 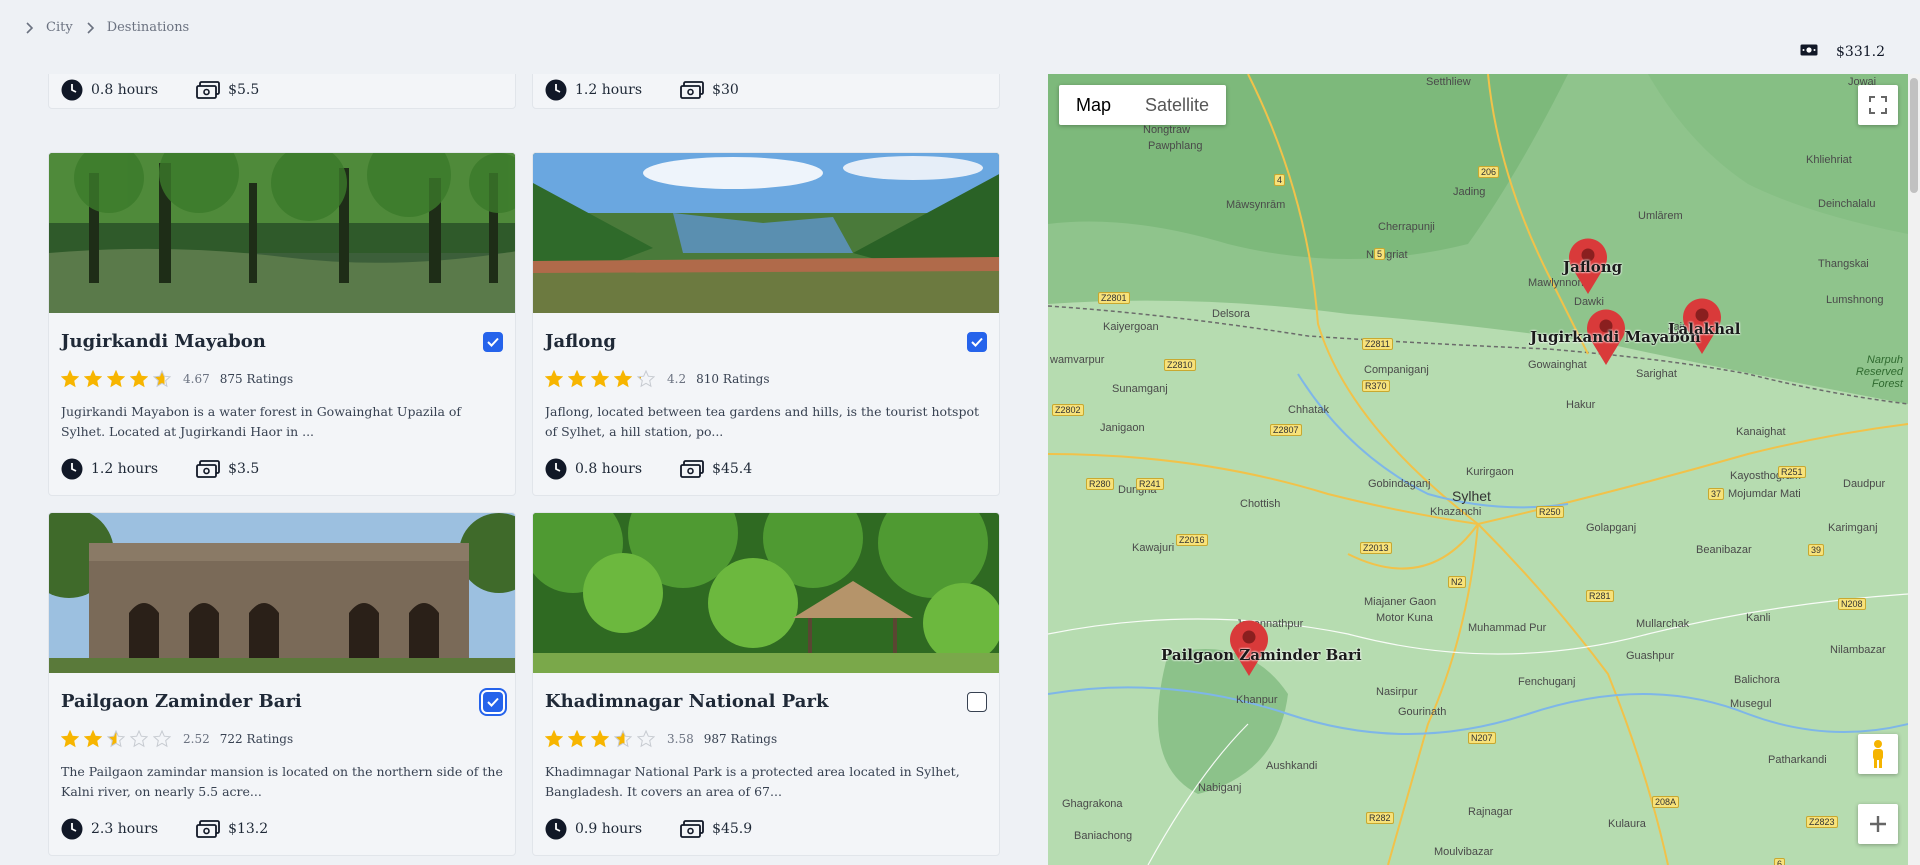 What do you see at coordinates (125, 90) in the screenshot?
I see `duration-text: 0.8 hours` at bounding box center [125, 90].